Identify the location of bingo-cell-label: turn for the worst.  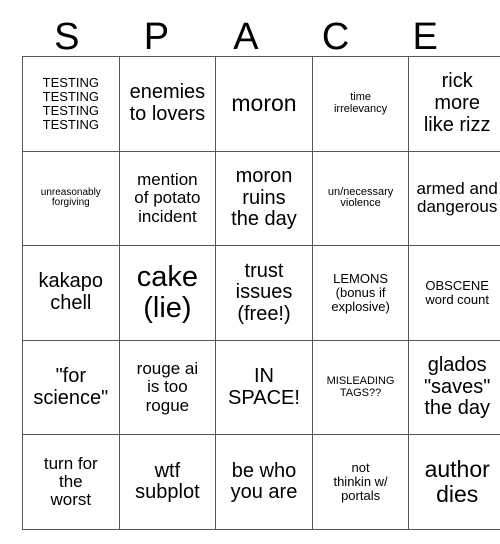
(70, 481).